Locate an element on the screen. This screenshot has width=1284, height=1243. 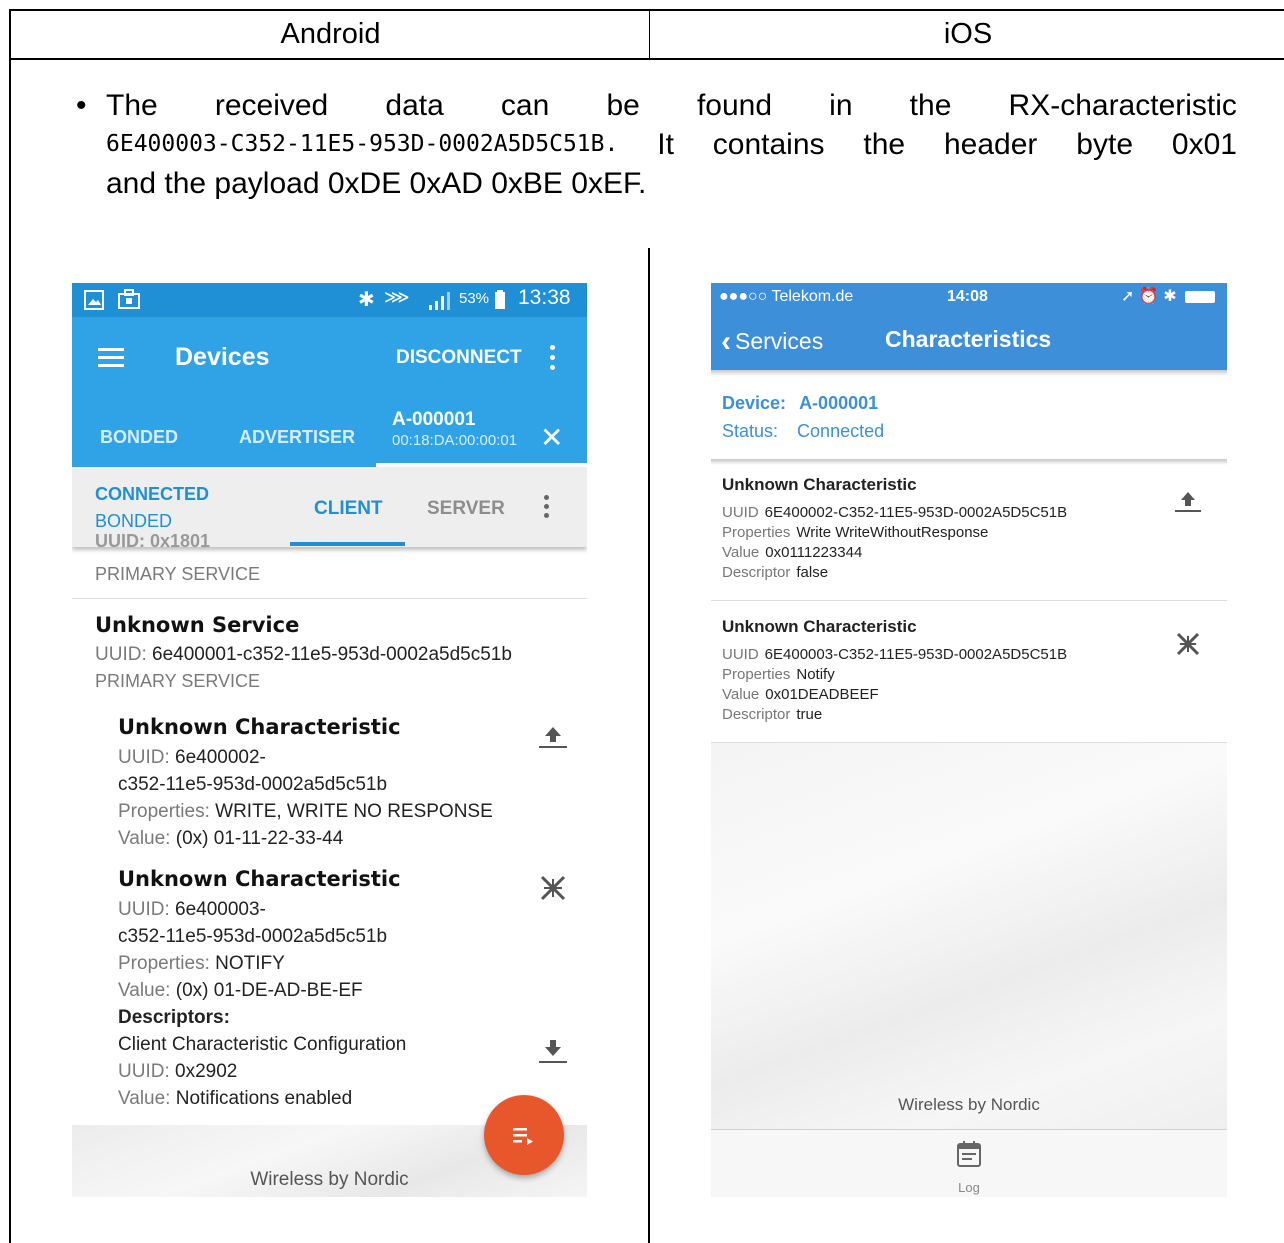
location-icon: ➚ is located at coordinates (1128, 296).